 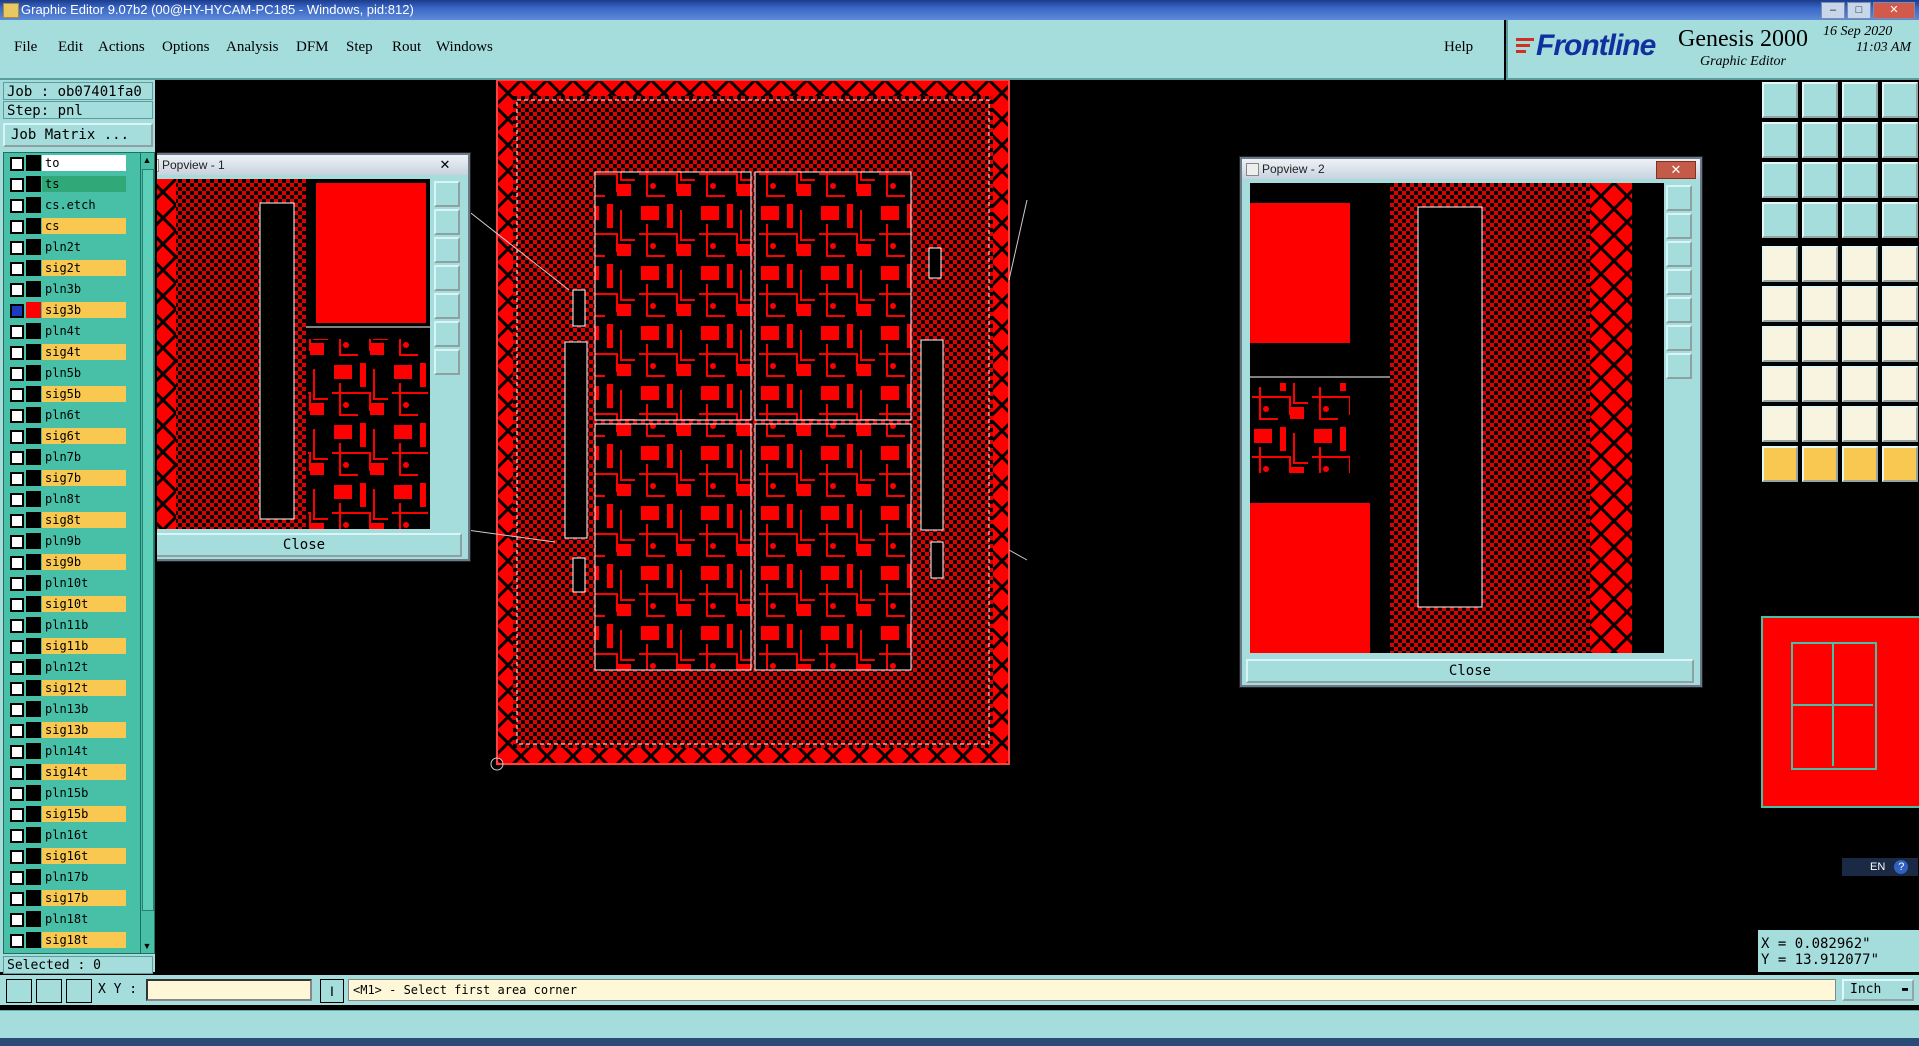 I want to click on units-dropdown: Inch ▬, so click(x=1878, y=990).